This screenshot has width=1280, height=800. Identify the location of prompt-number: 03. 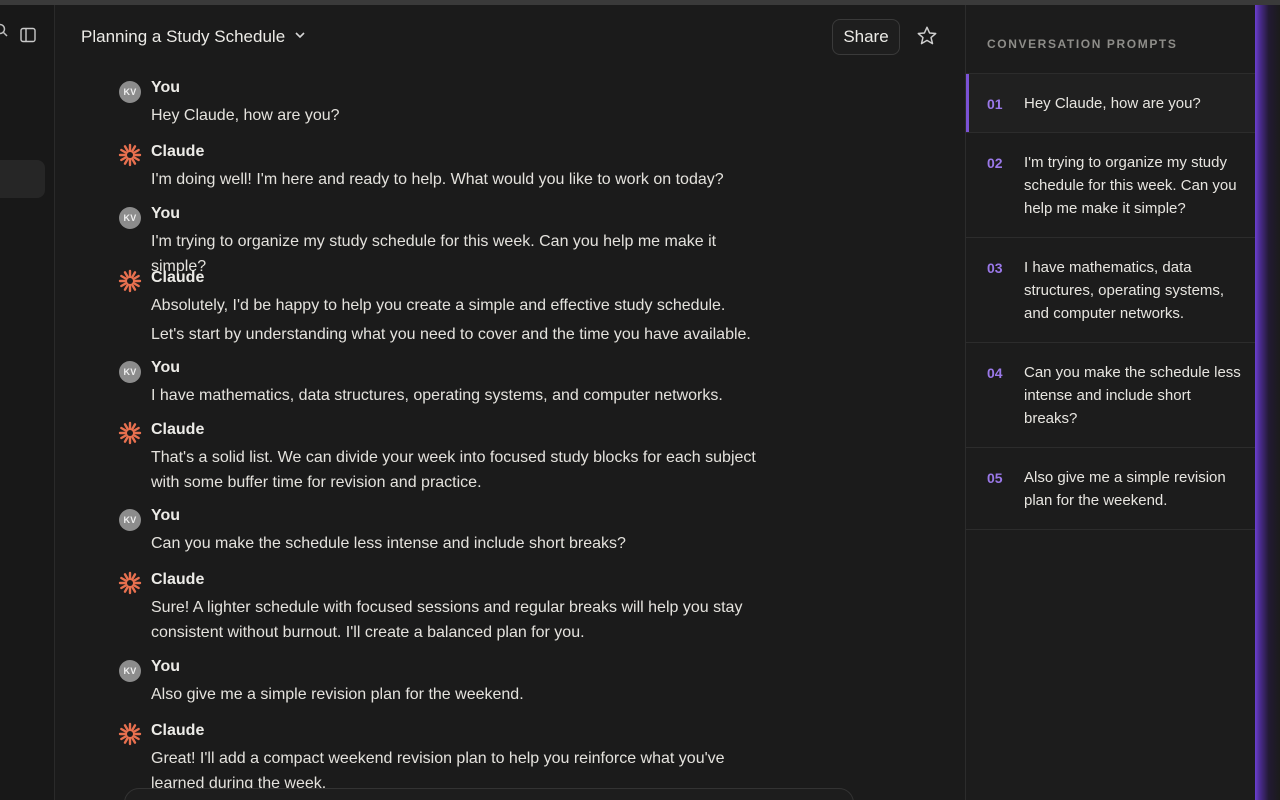
(995, 268).